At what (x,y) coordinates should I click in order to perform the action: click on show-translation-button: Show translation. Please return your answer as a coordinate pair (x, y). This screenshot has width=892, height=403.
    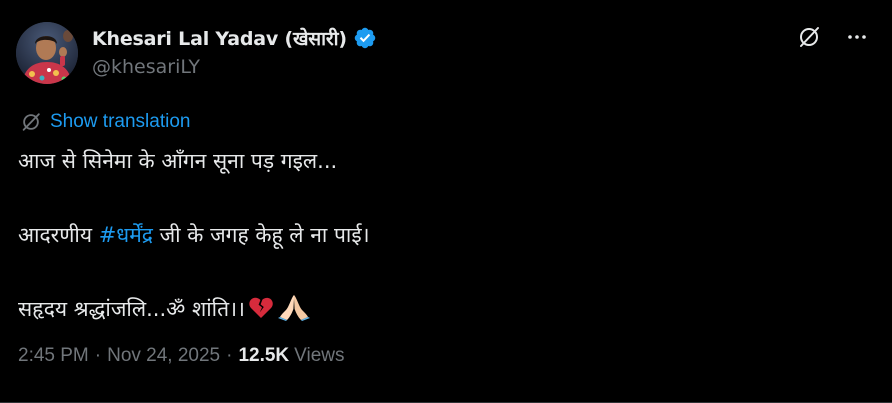
    Looking at the image, I should click on (105, 122).